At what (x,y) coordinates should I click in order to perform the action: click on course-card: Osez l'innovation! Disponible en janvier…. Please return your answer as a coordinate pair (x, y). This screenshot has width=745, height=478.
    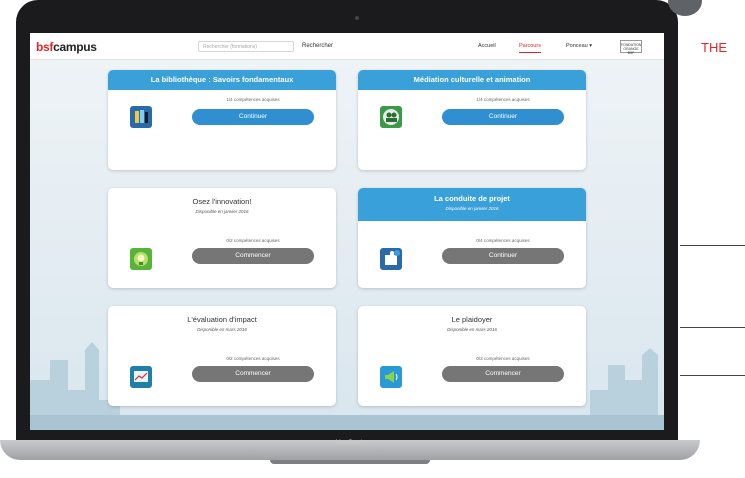
    Looking at the image, I should click on (222, 238).